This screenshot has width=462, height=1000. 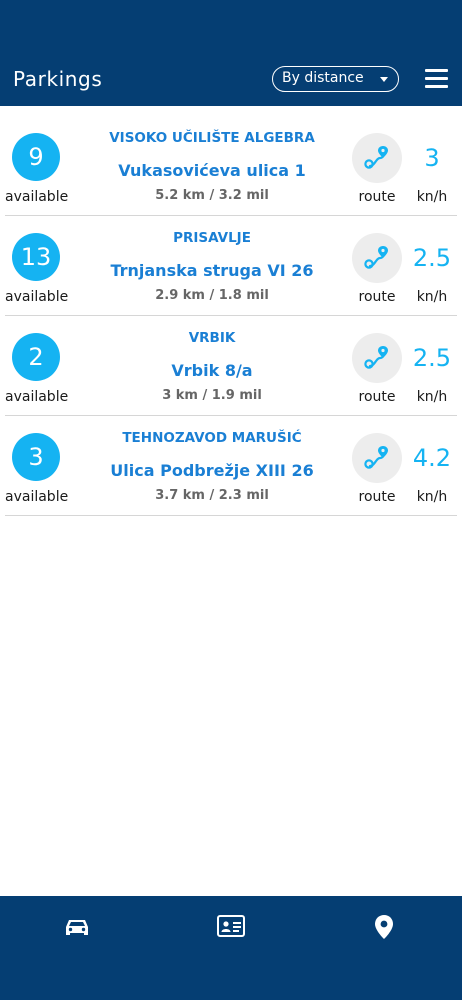 What do you see at coordinates (212, 438) in the screenshot?
I see `parking-name: TEHNOZAVOD MARUŠIĆ` at bounding box center [212, 438].